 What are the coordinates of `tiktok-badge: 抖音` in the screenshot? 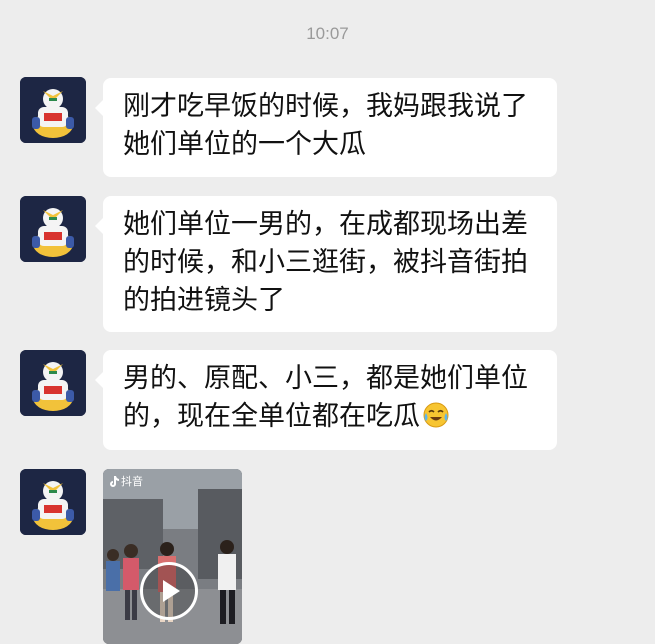 It's located at (126, 481).